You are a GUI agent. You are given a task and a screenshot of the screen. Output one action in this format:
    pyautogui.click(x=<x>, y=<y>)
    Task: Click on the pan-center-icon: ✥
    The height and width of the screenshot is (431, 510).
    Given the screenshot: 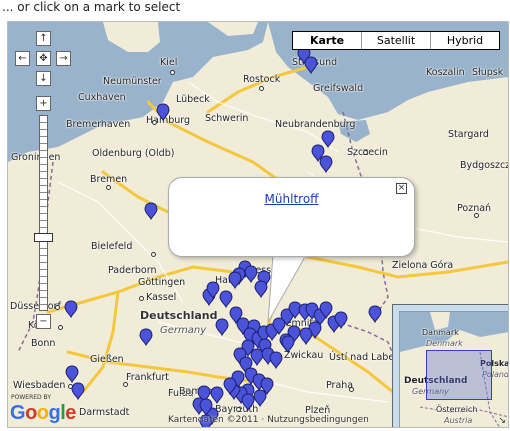 What is the action you would take?
    pyautogui.click(x=43, y=58)
    